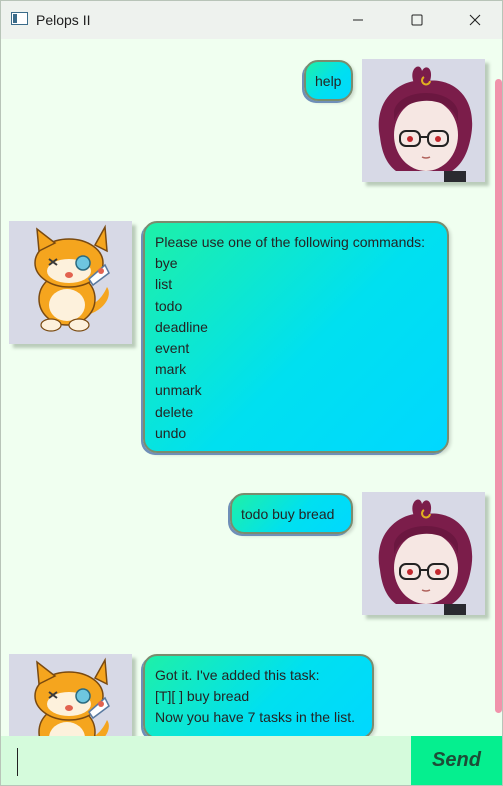 The width and height of the screenshot is (503, 786). I want to click on close-icon, so click(475, 20).